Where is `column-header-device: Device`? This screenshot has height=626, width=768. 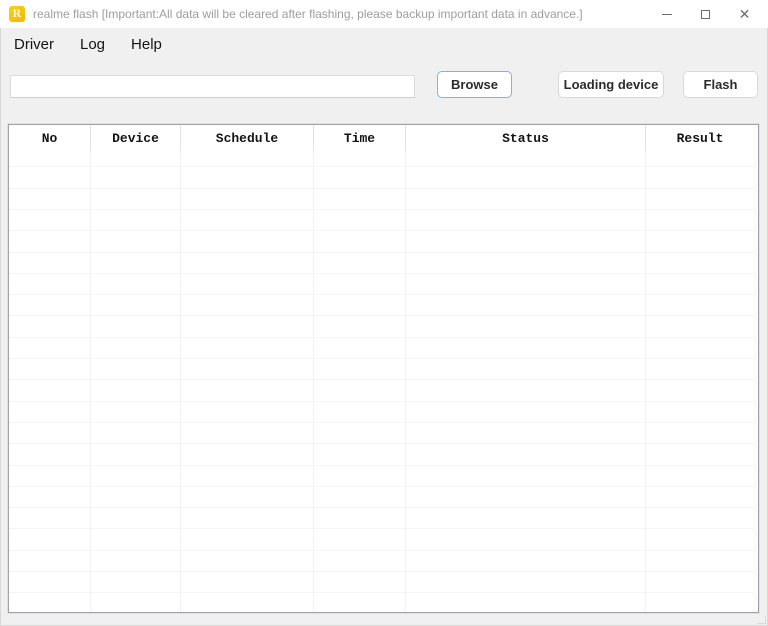
column-header-device: Device is located at coordinates (136, 138).